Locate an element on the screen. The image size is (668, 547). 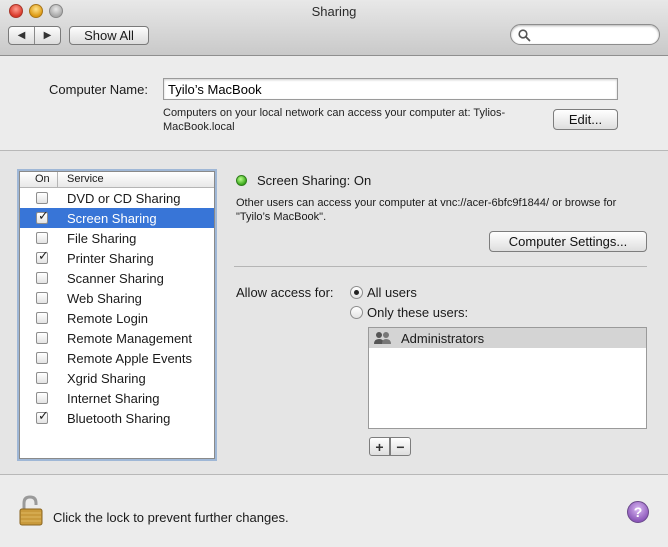
all-users-radio is located at coordinates (356, 292).